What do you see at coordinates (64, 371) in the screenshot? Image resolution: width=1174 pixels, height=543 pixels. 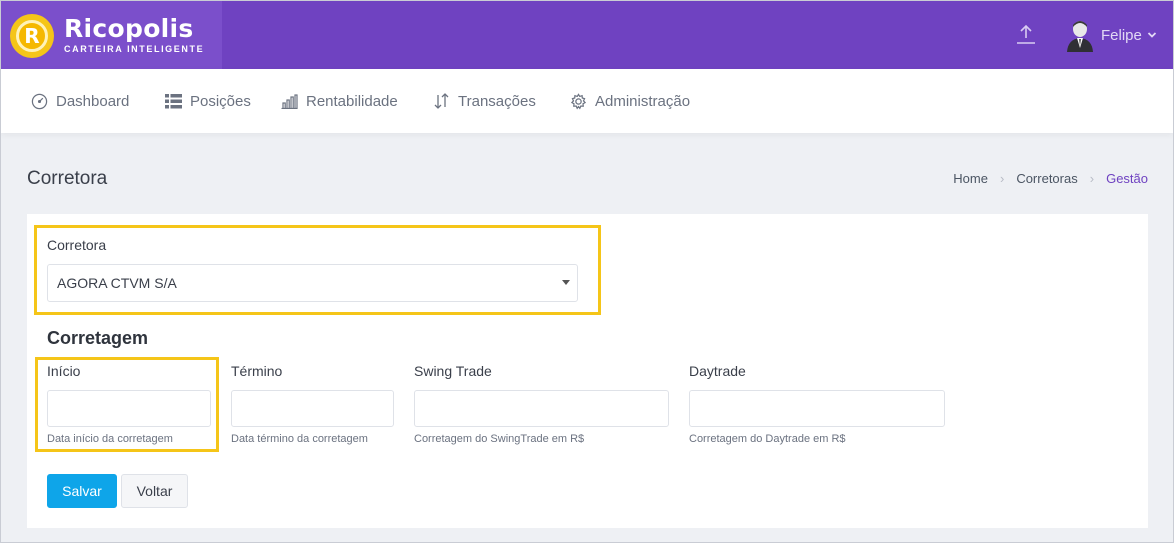 I see `inicio-label: Início` at bounding box center [64, 371].